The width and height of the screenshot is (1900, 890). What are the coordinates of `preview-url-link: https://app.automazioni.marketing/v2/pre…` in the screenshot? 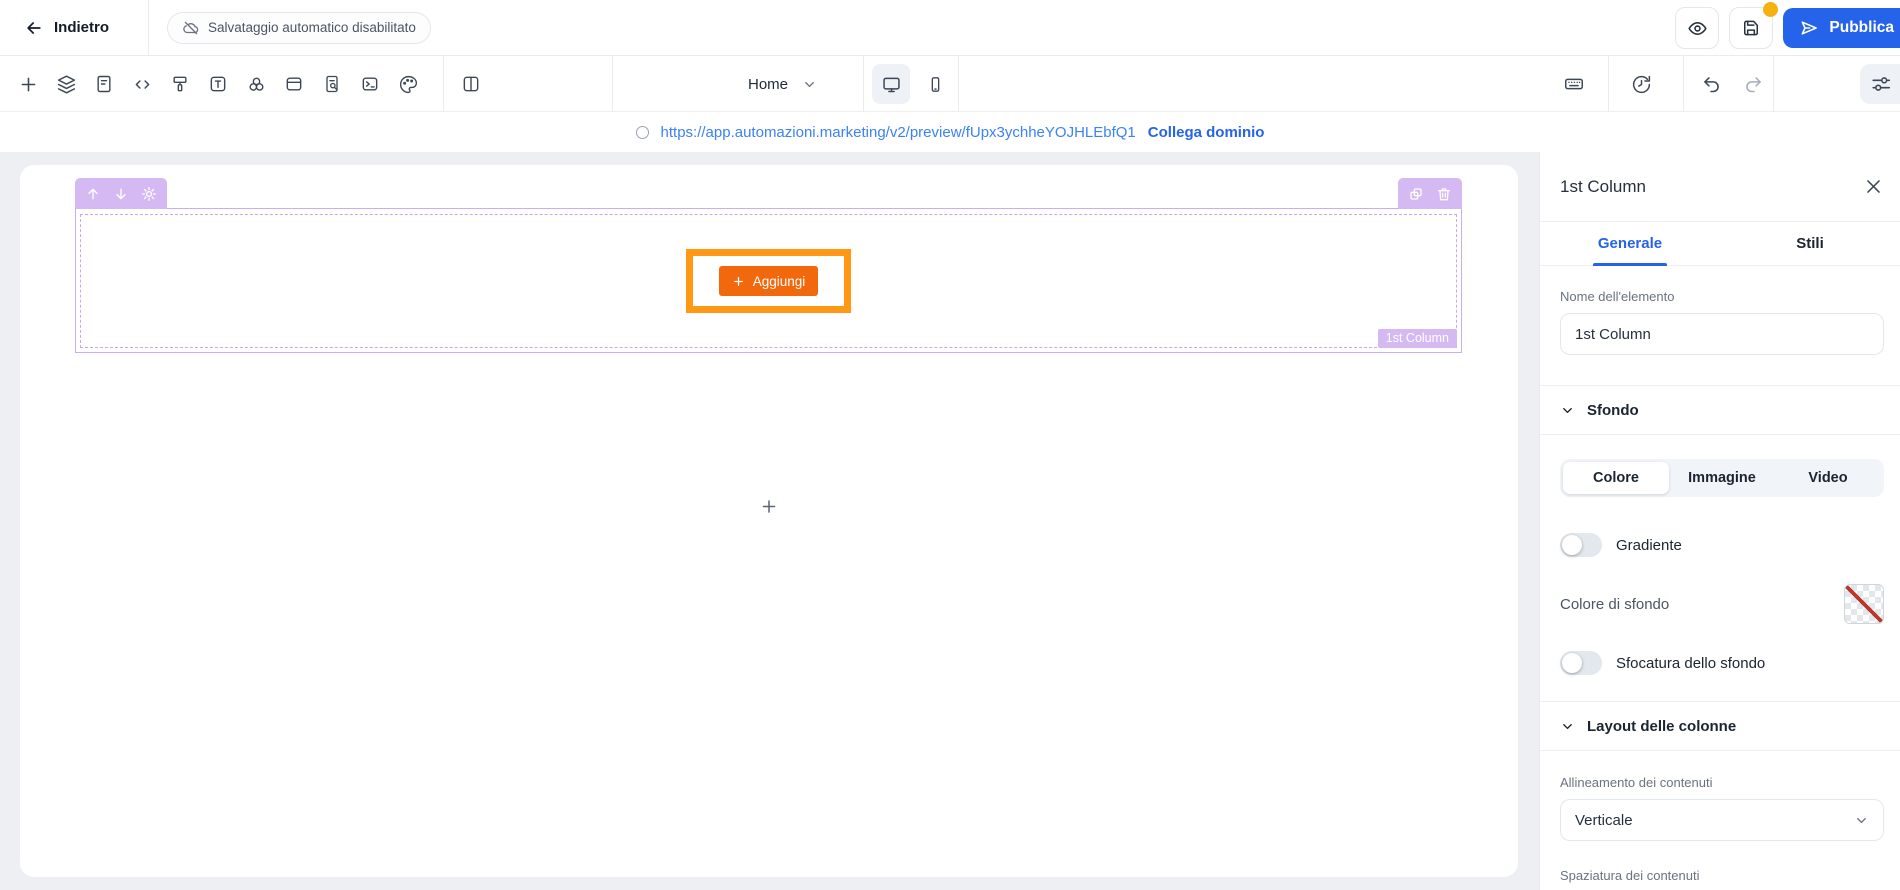 It's located at (898, 132).